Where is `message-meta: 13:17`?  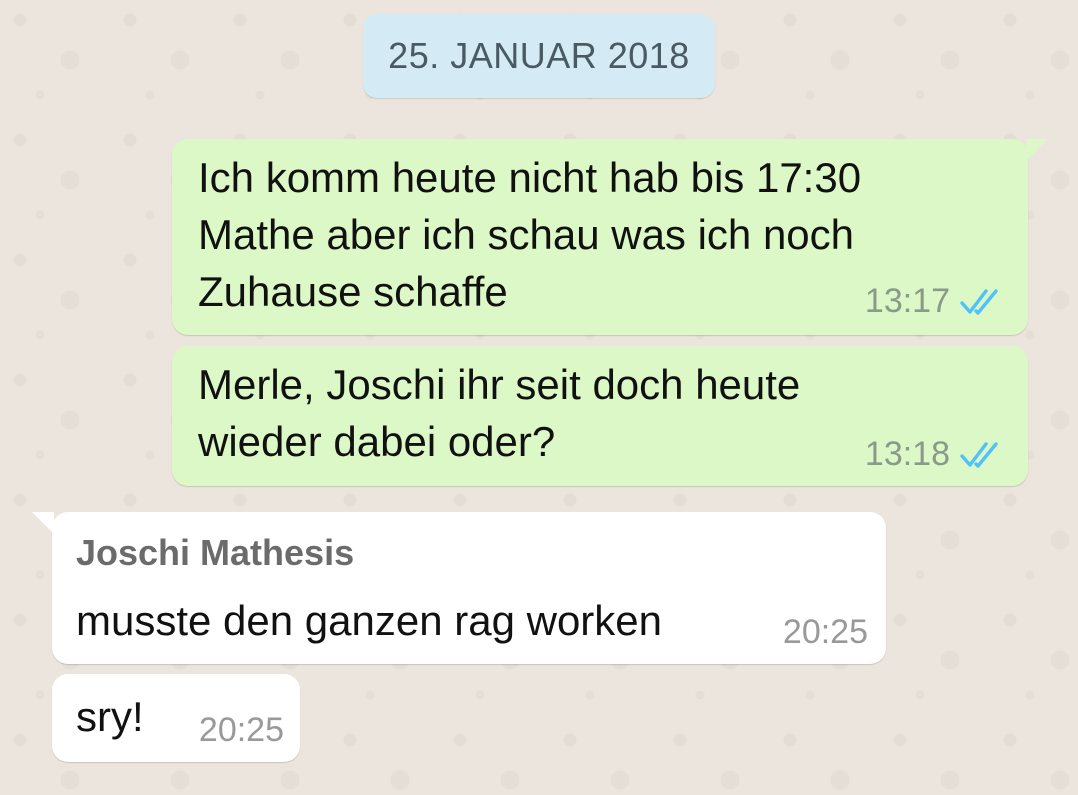
message-meta: 13:17 is located at coordinates (934, 301).